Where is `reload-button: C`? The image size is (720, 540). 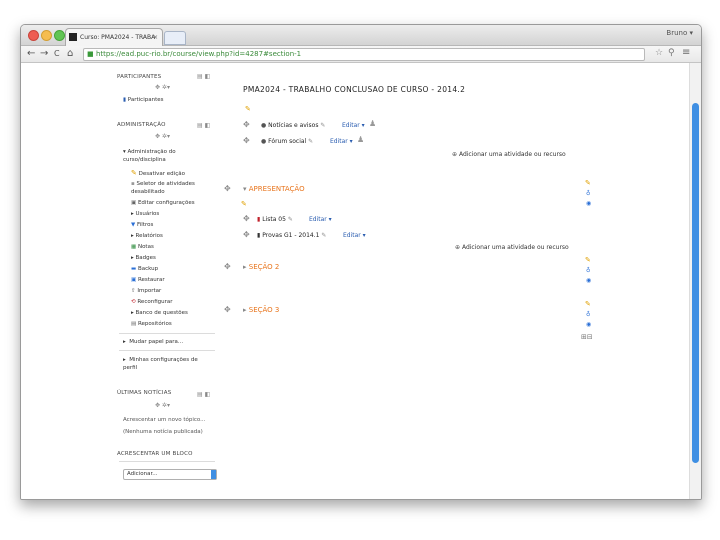
reload-button: C is located at coordinates (57, 54).